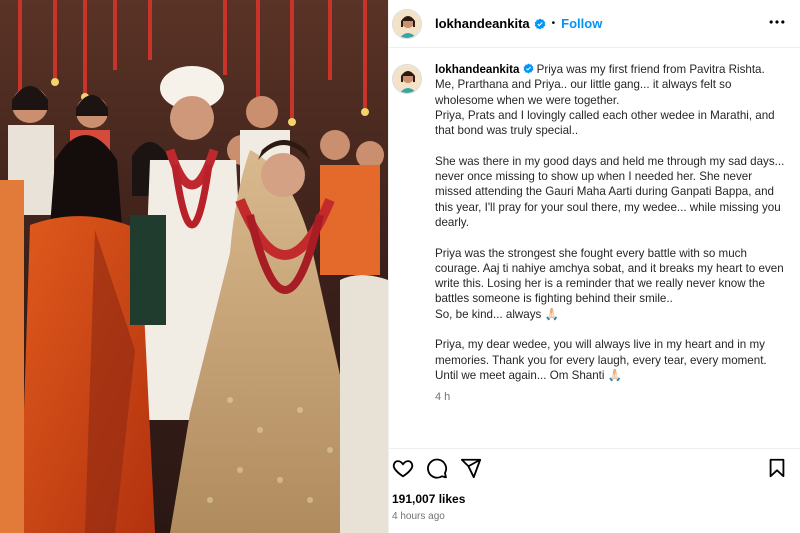 This screenshot has height=533, width=800. I want to click on caption-avatar, so click(407, 79).